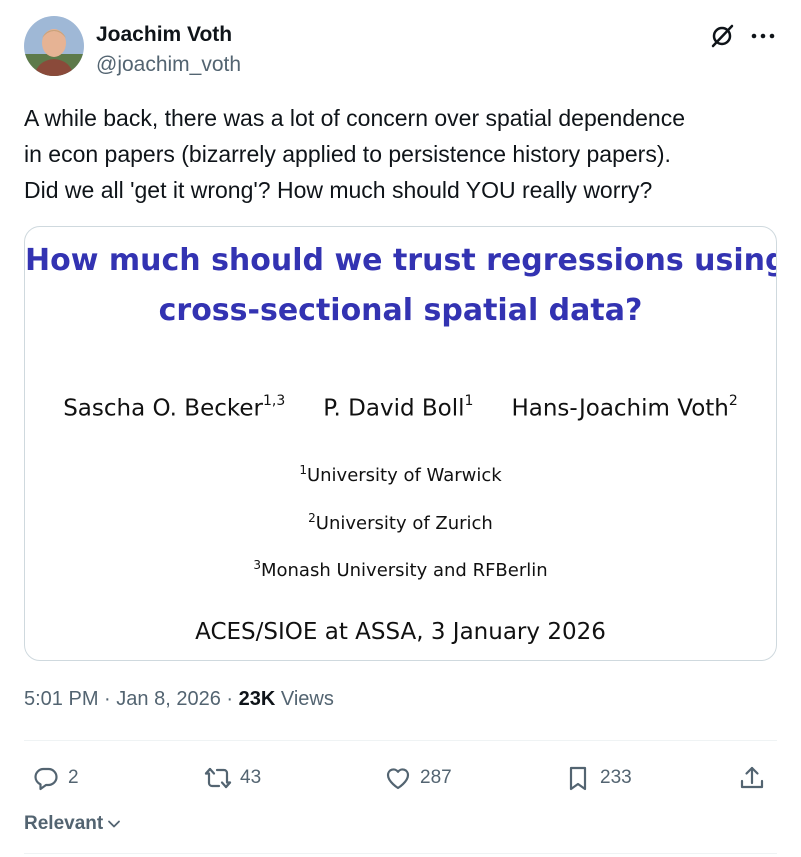  Describe the element at coordinates (307, 699) in the screenshot. I see `views-label: Views` at that location.